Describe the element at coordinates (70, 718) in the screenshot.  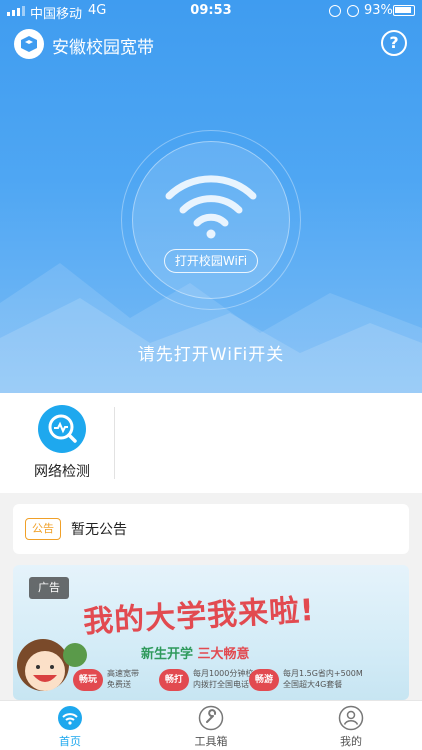
I see `wifi-home-icon` at that location.